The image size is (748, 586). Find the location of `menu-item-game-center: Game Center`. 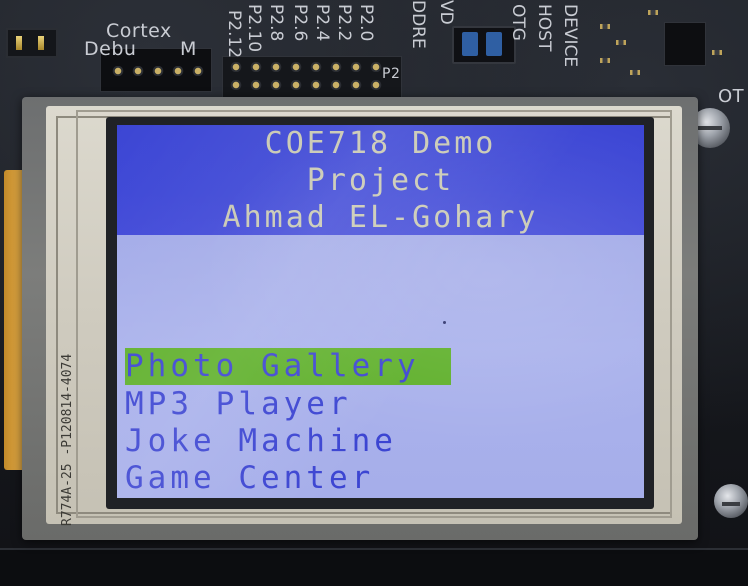

menu-item-game-center: Game Center is located at coordinates (249, 478).